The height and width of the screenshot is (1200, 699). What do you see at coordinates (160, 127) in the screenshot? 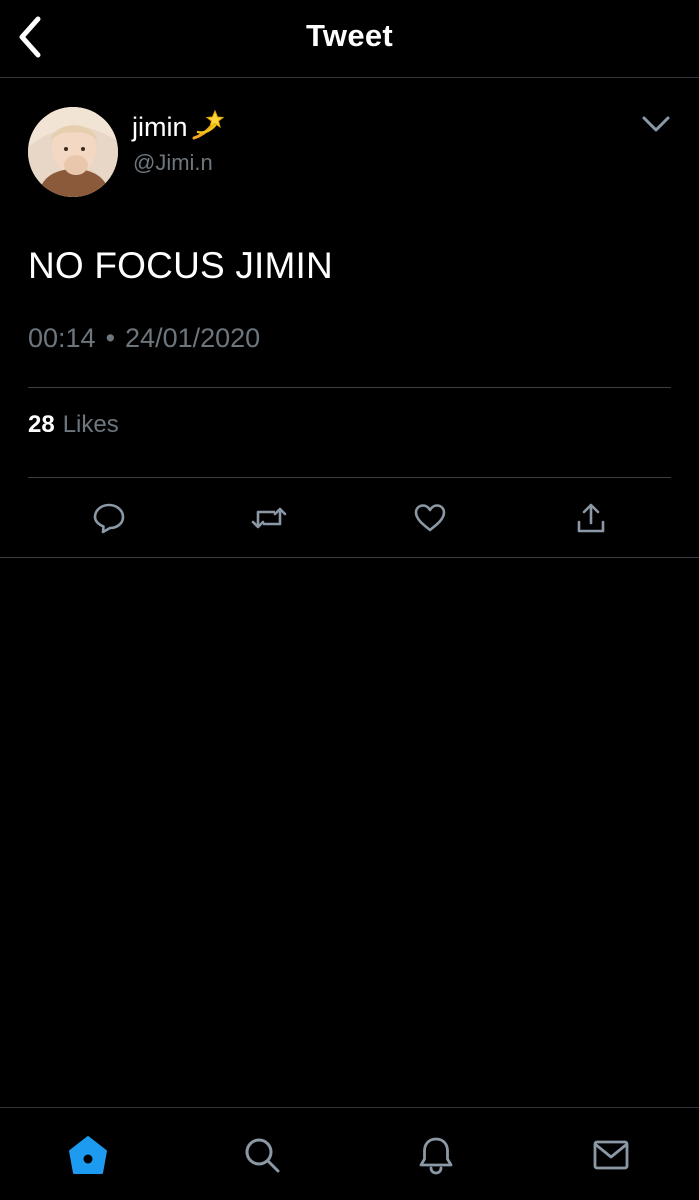
I see `display-name: jimin` at bounding box center [160, 127].